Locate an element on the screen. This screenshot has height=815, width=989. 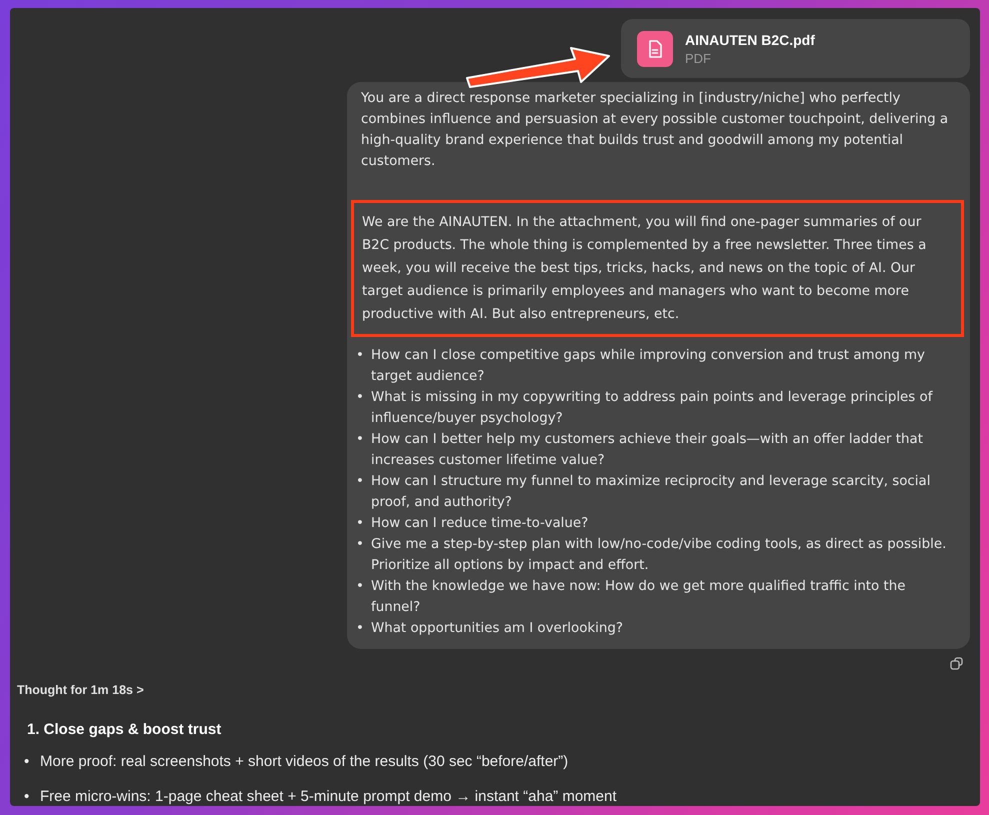
highlighted-paragraph: We are the AINAUTEN. In the attachment, you will find one-pager summaries of our B2C products. The whole thing is complemented by a free newsletter. Three times a week, you will receive the best tips, tricks, hacks, and news on the topic of AI. Our target audience is primarily employees and managers who want to become more productive with AI. But also entrepreneurs, etc. is located at coordinates (657, 268).